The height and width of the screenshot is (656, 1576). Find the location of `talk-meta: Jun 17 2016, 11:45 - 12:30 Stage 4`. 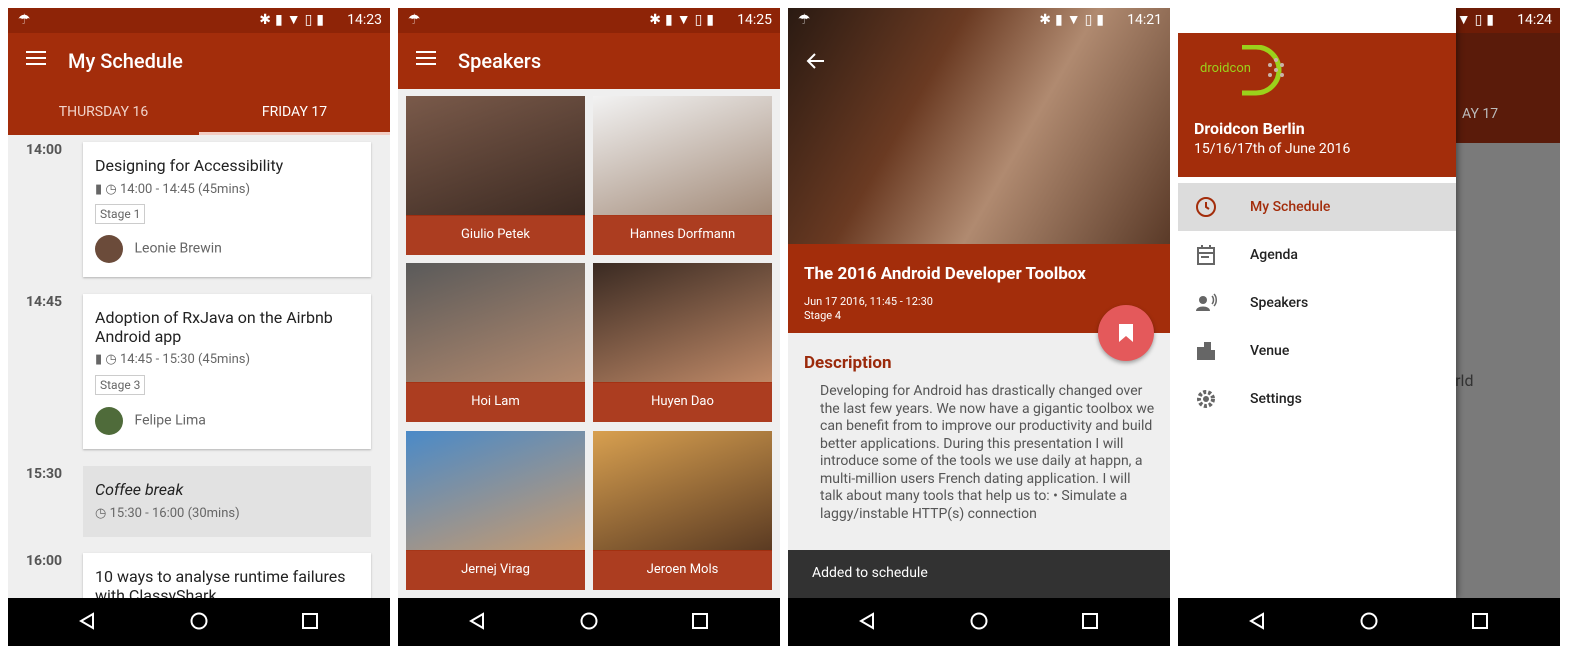

talk-meta: Jun 17 2016, 11:45 - 12:30 Stage 4 is located at coordinates (868, 309).